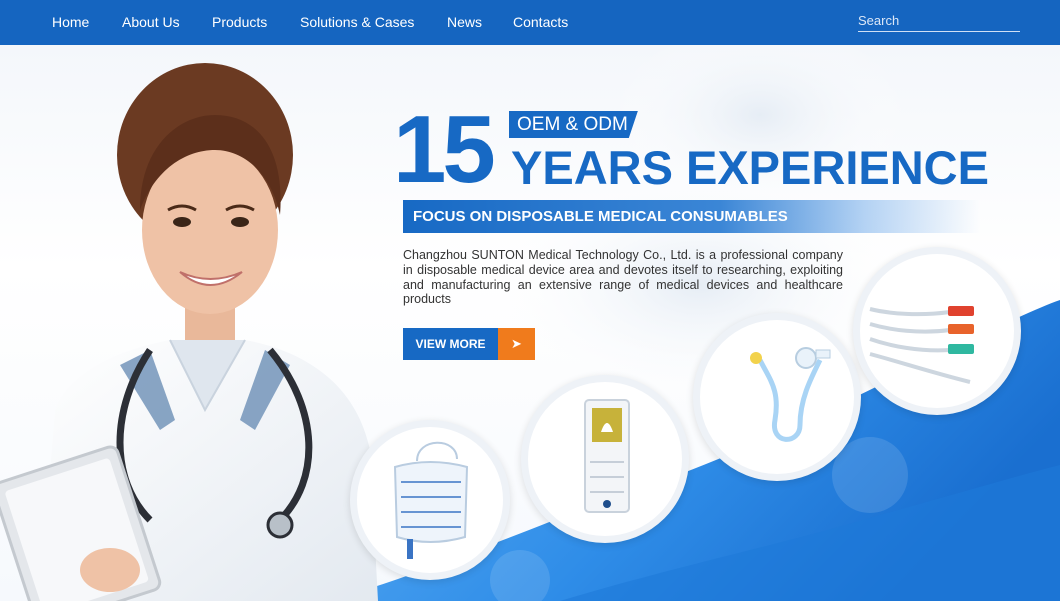  What do you see at coordinates (464, 22) in the screenshot?
I see `nav-item-news: News` at bounding box center [464, 22].